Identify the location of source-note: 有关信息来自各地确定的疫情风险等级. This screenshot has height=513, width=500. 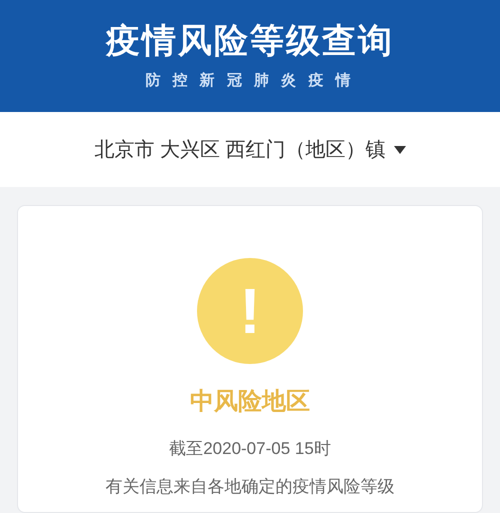
(250, 487).